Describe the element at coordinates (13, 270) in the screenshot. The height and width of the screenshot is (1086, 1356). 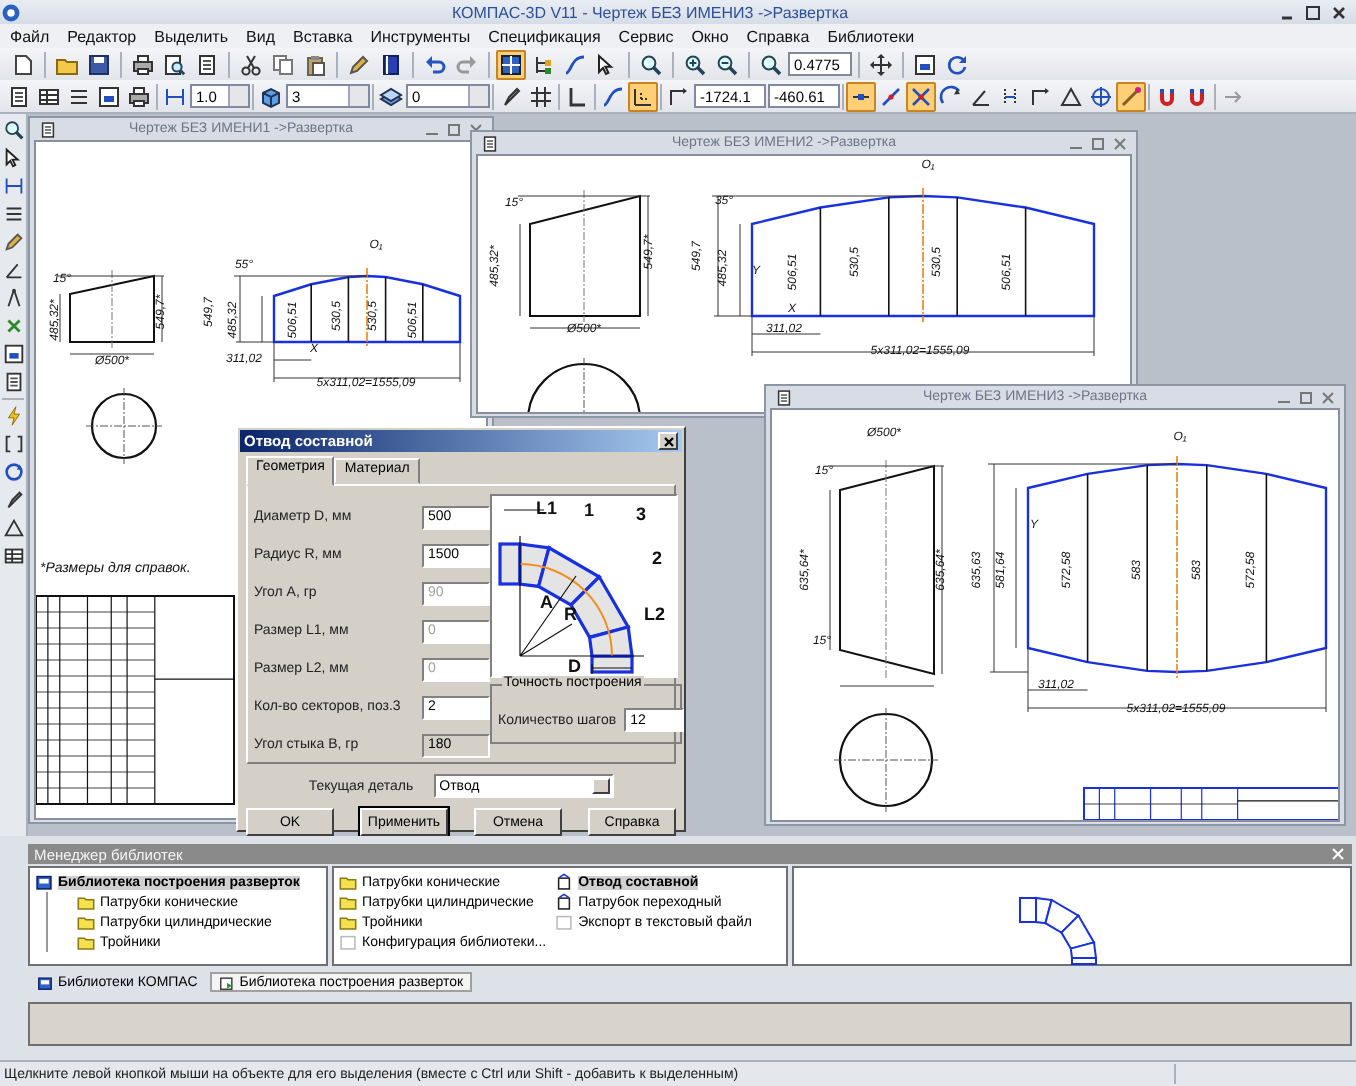
I see `angle-icon` at that location.